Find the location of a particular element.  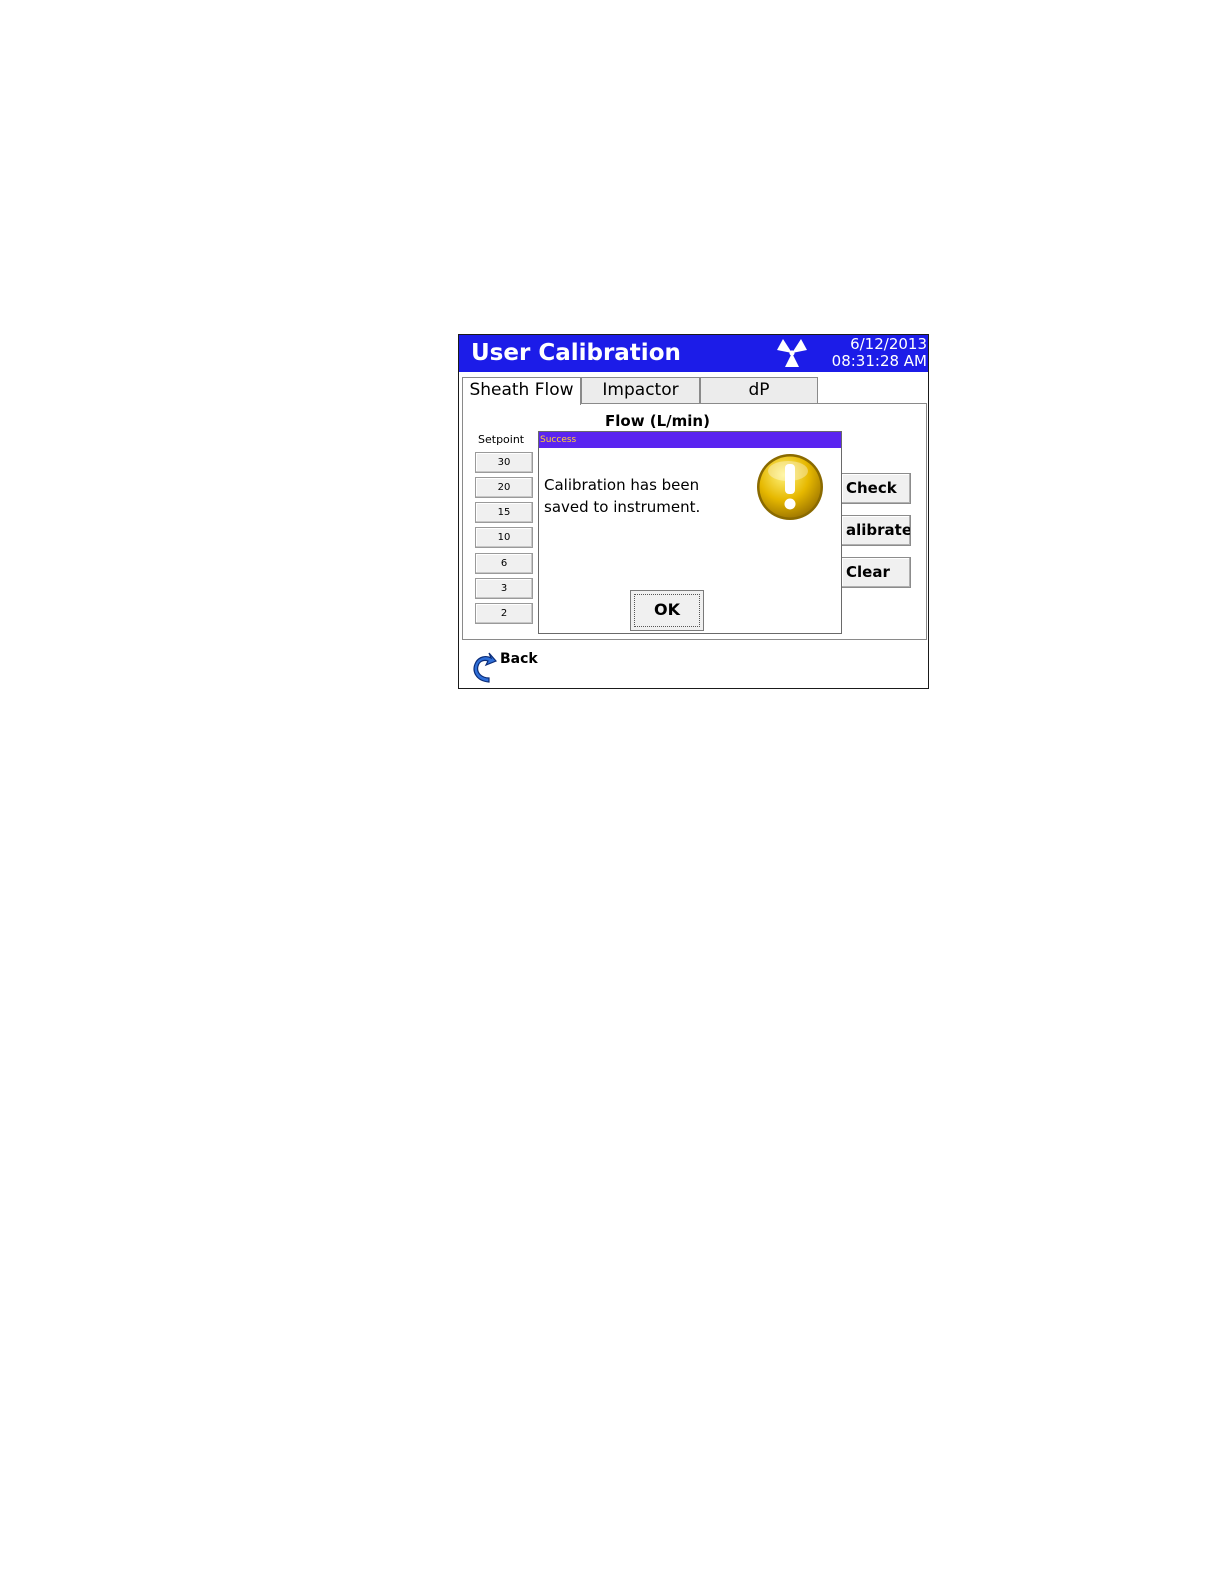

dialog-title: Success is located at coordinates (690, 440).